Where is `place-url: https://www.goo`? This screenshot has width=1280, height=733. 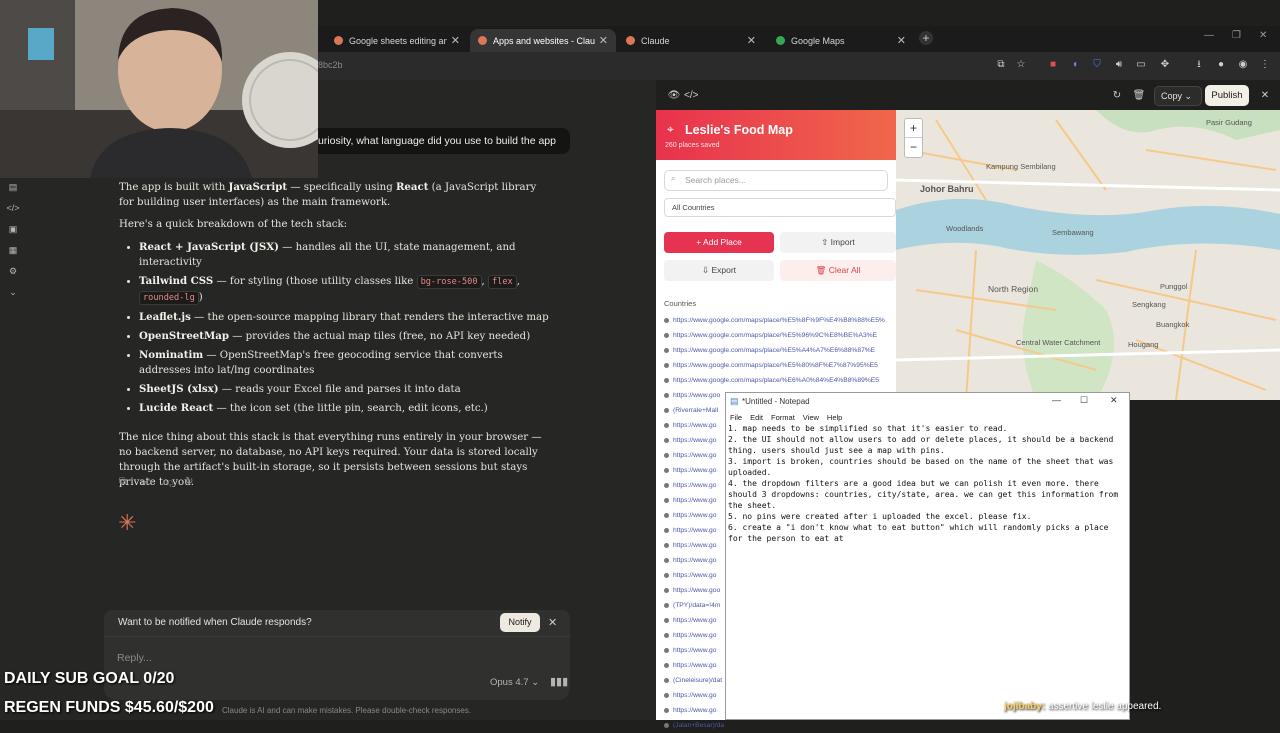 place-url: https://www.goo is located at coordinates (697, 395).